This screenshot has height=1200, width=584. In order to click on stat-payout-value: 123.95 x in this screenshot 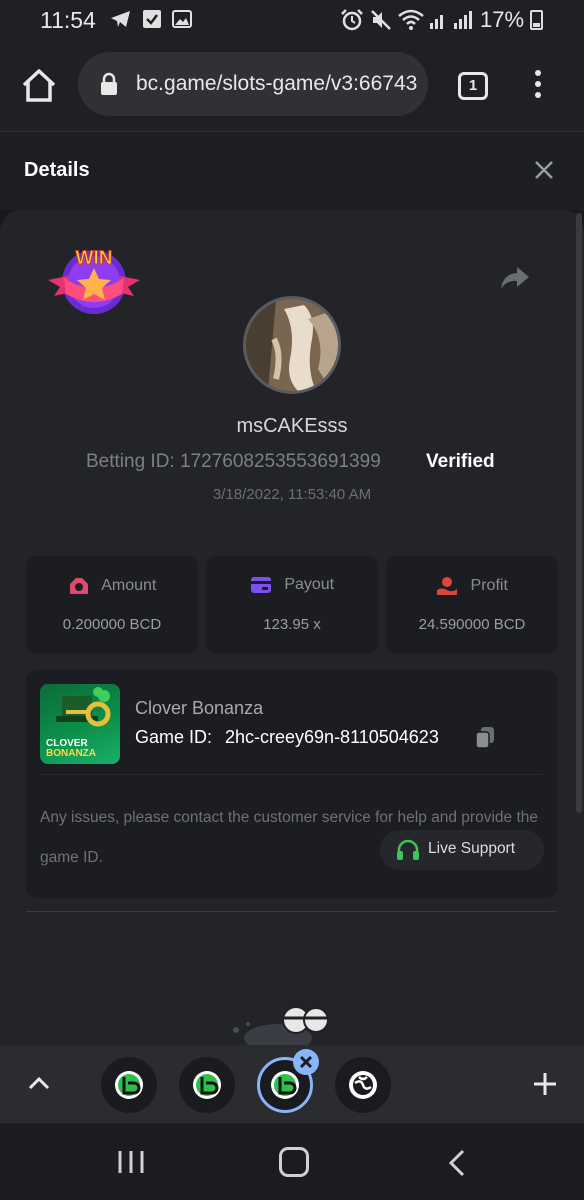, I will do `click(292, 624)`.